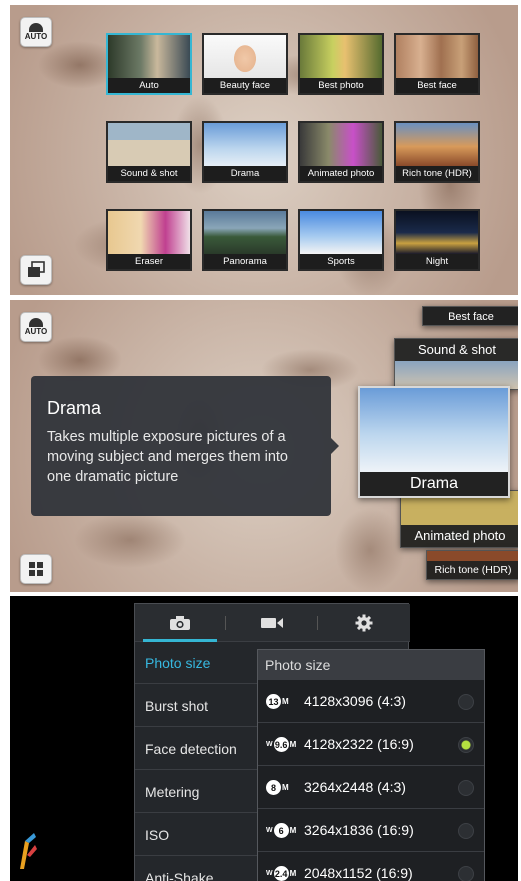 This screenshot has height=881, width=521. What do you see at coordinates (277, 701) in the screenshot?
I see `megapixel-badge: 13 M` at bounding box center [277, 701].